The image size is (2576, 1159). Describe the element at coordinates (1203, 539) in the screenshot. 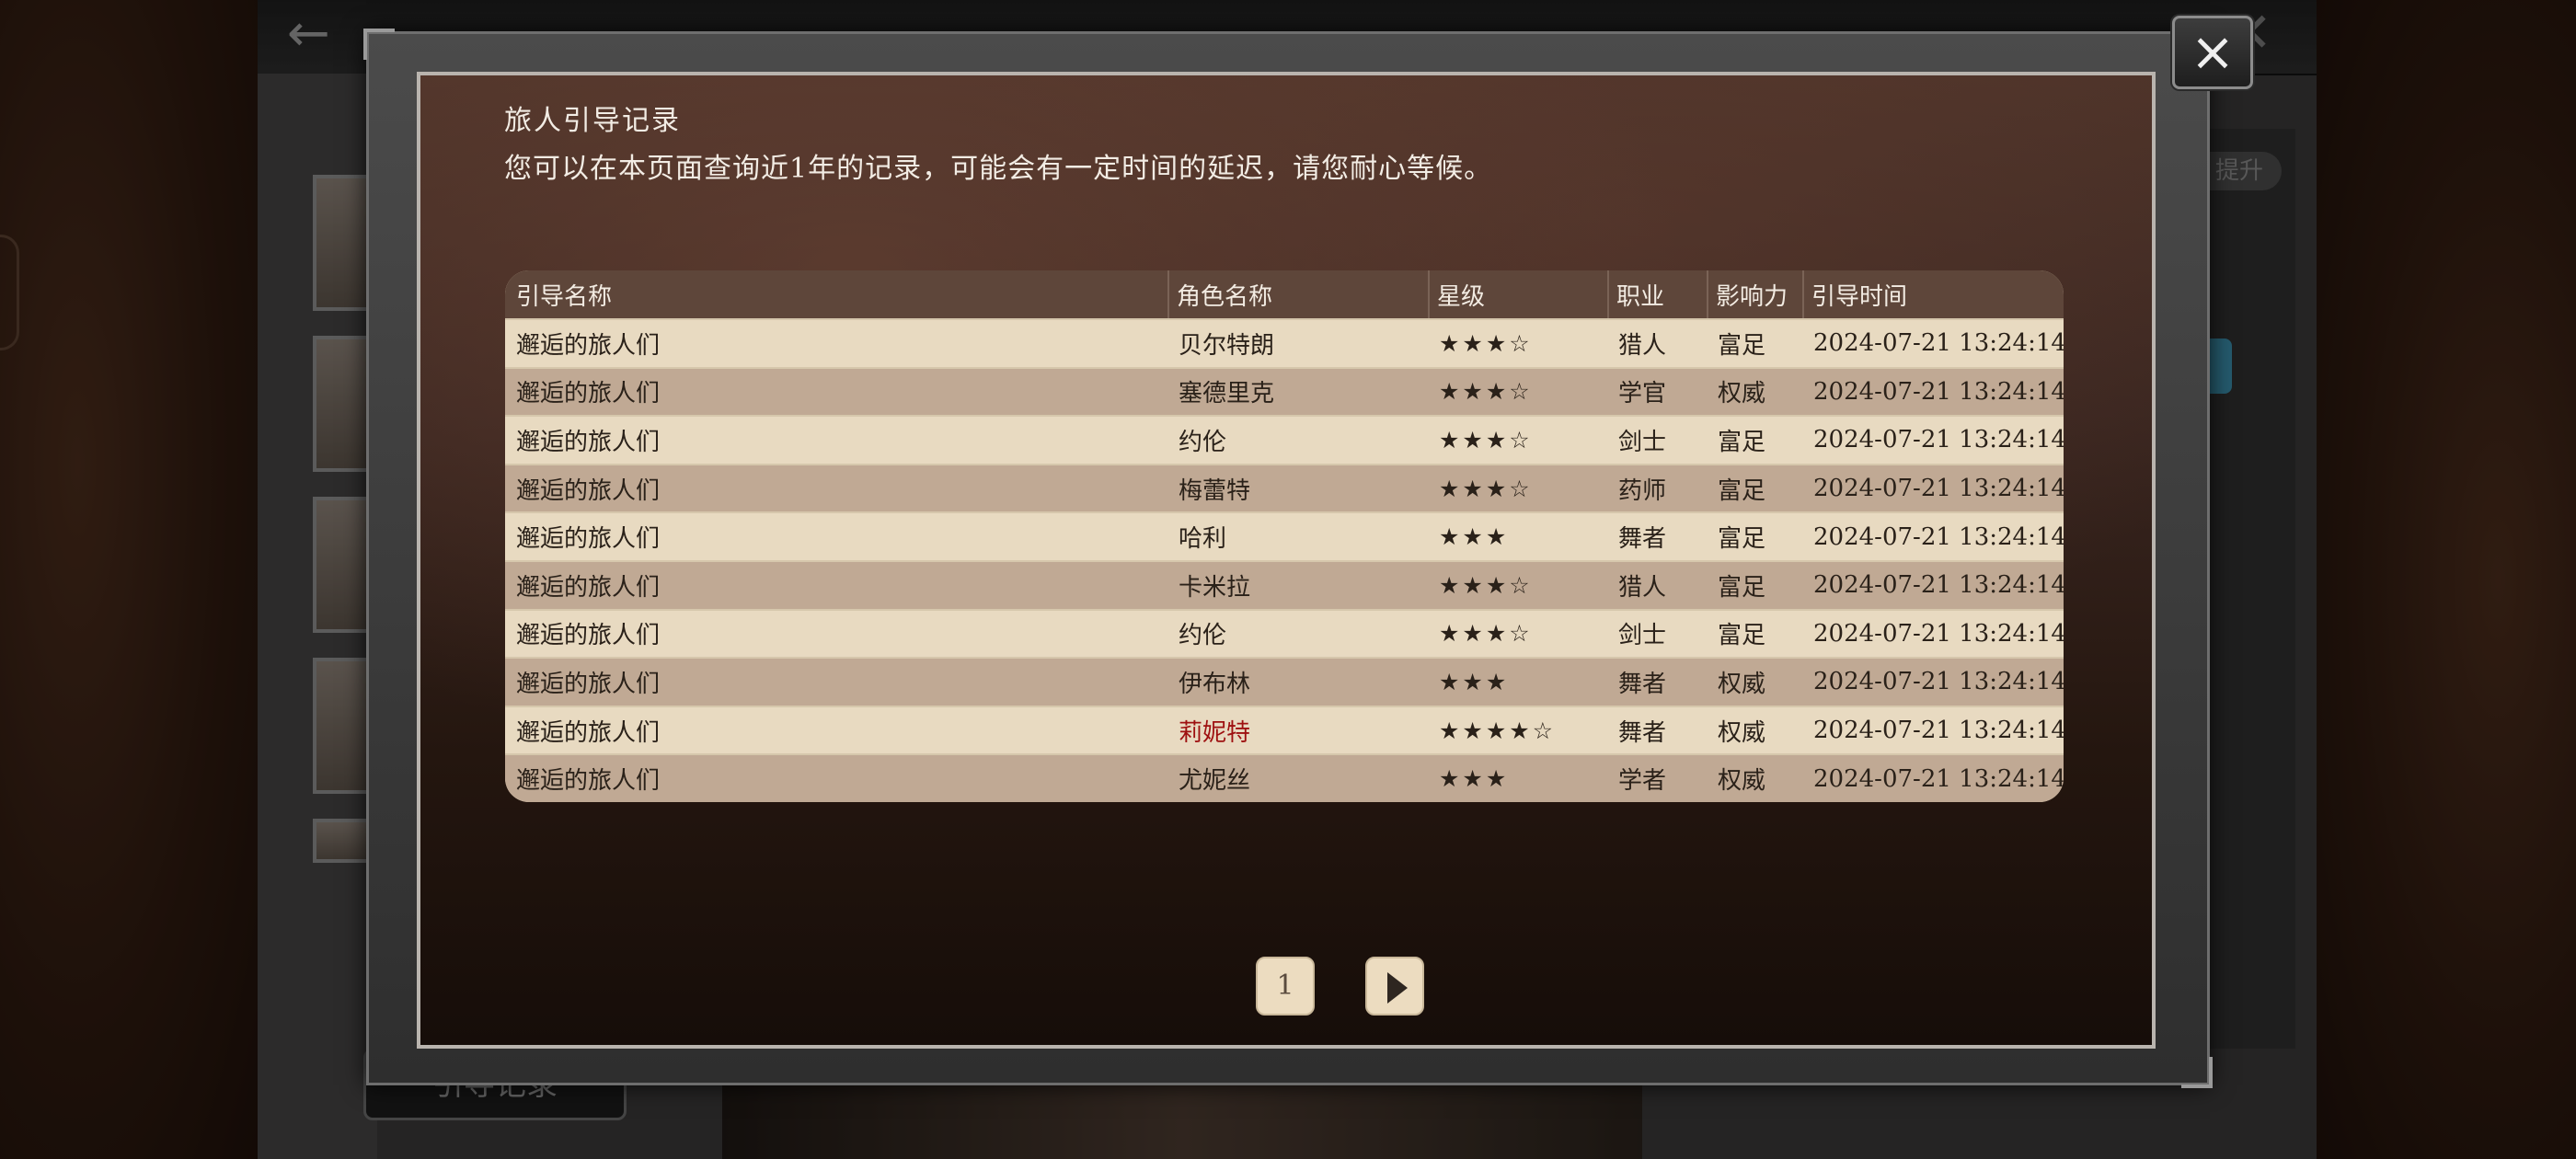

I see `row-name: 哈利` at that location.